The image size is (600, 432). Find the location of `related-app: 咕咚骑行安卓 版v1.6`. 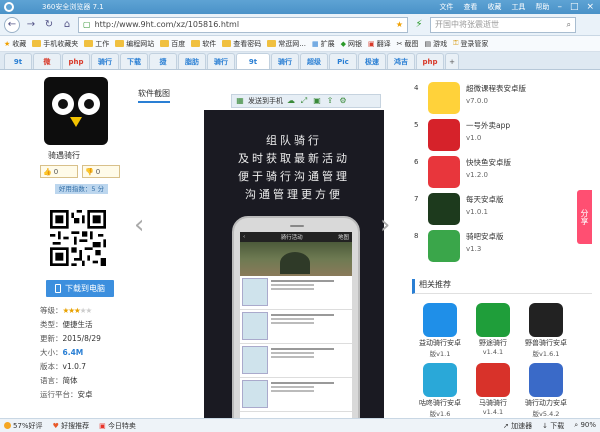

related-app: 咕咚骑行安卓 版v1.6 is located at coordinates (440, 390).